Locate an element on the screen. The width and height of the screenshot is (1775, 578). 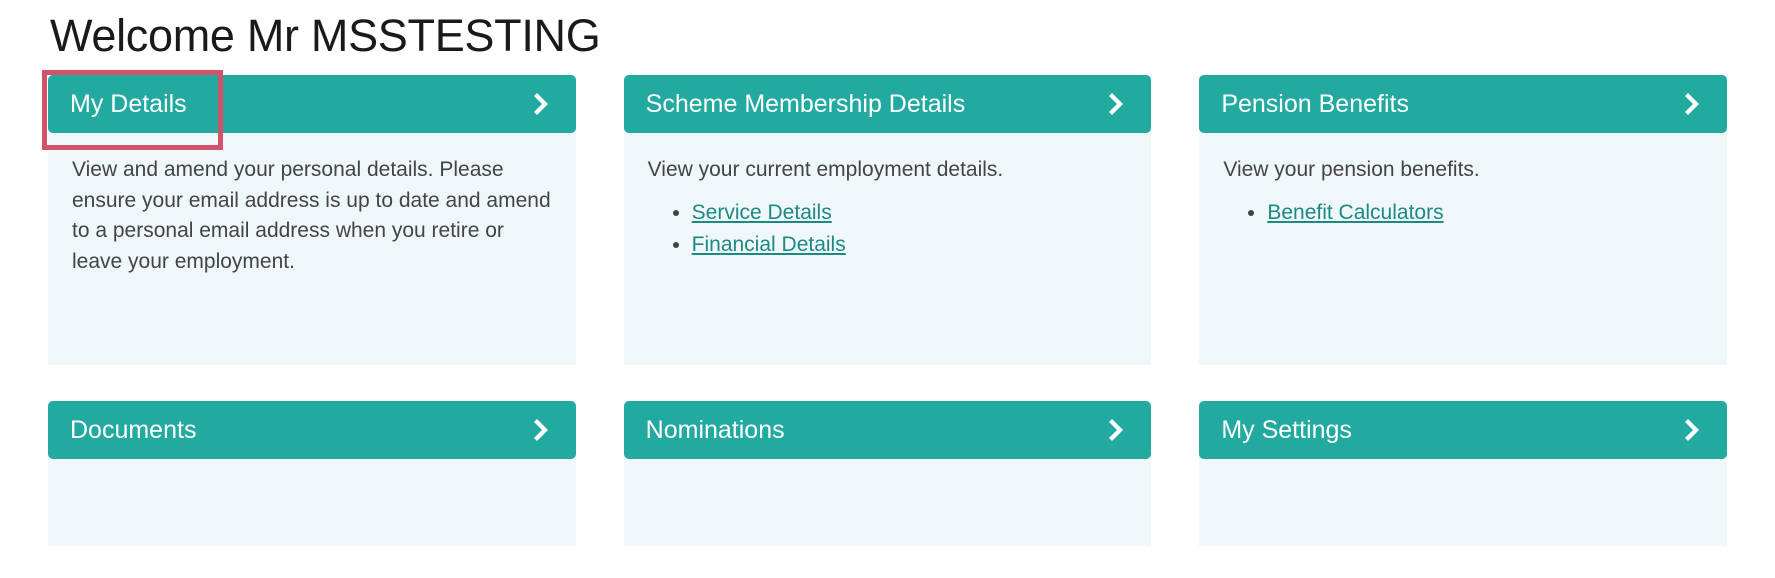
list-item: Financial Details is located at coordinates (910, 245).